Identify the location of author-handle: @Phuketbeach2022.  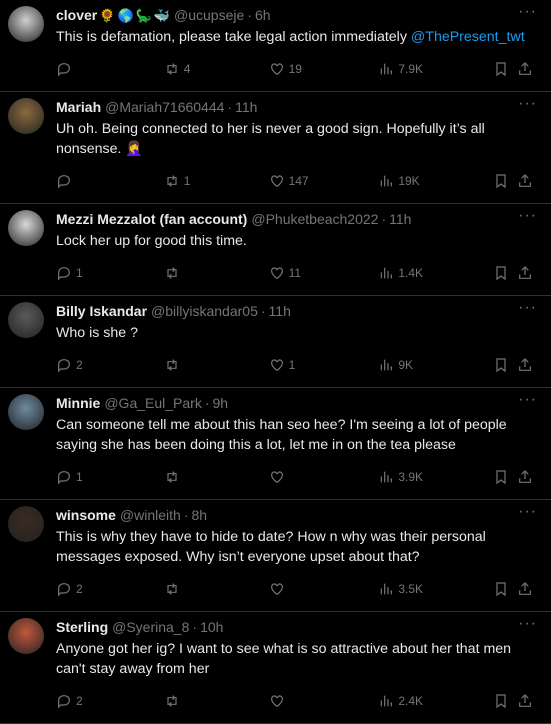
(314, 219).